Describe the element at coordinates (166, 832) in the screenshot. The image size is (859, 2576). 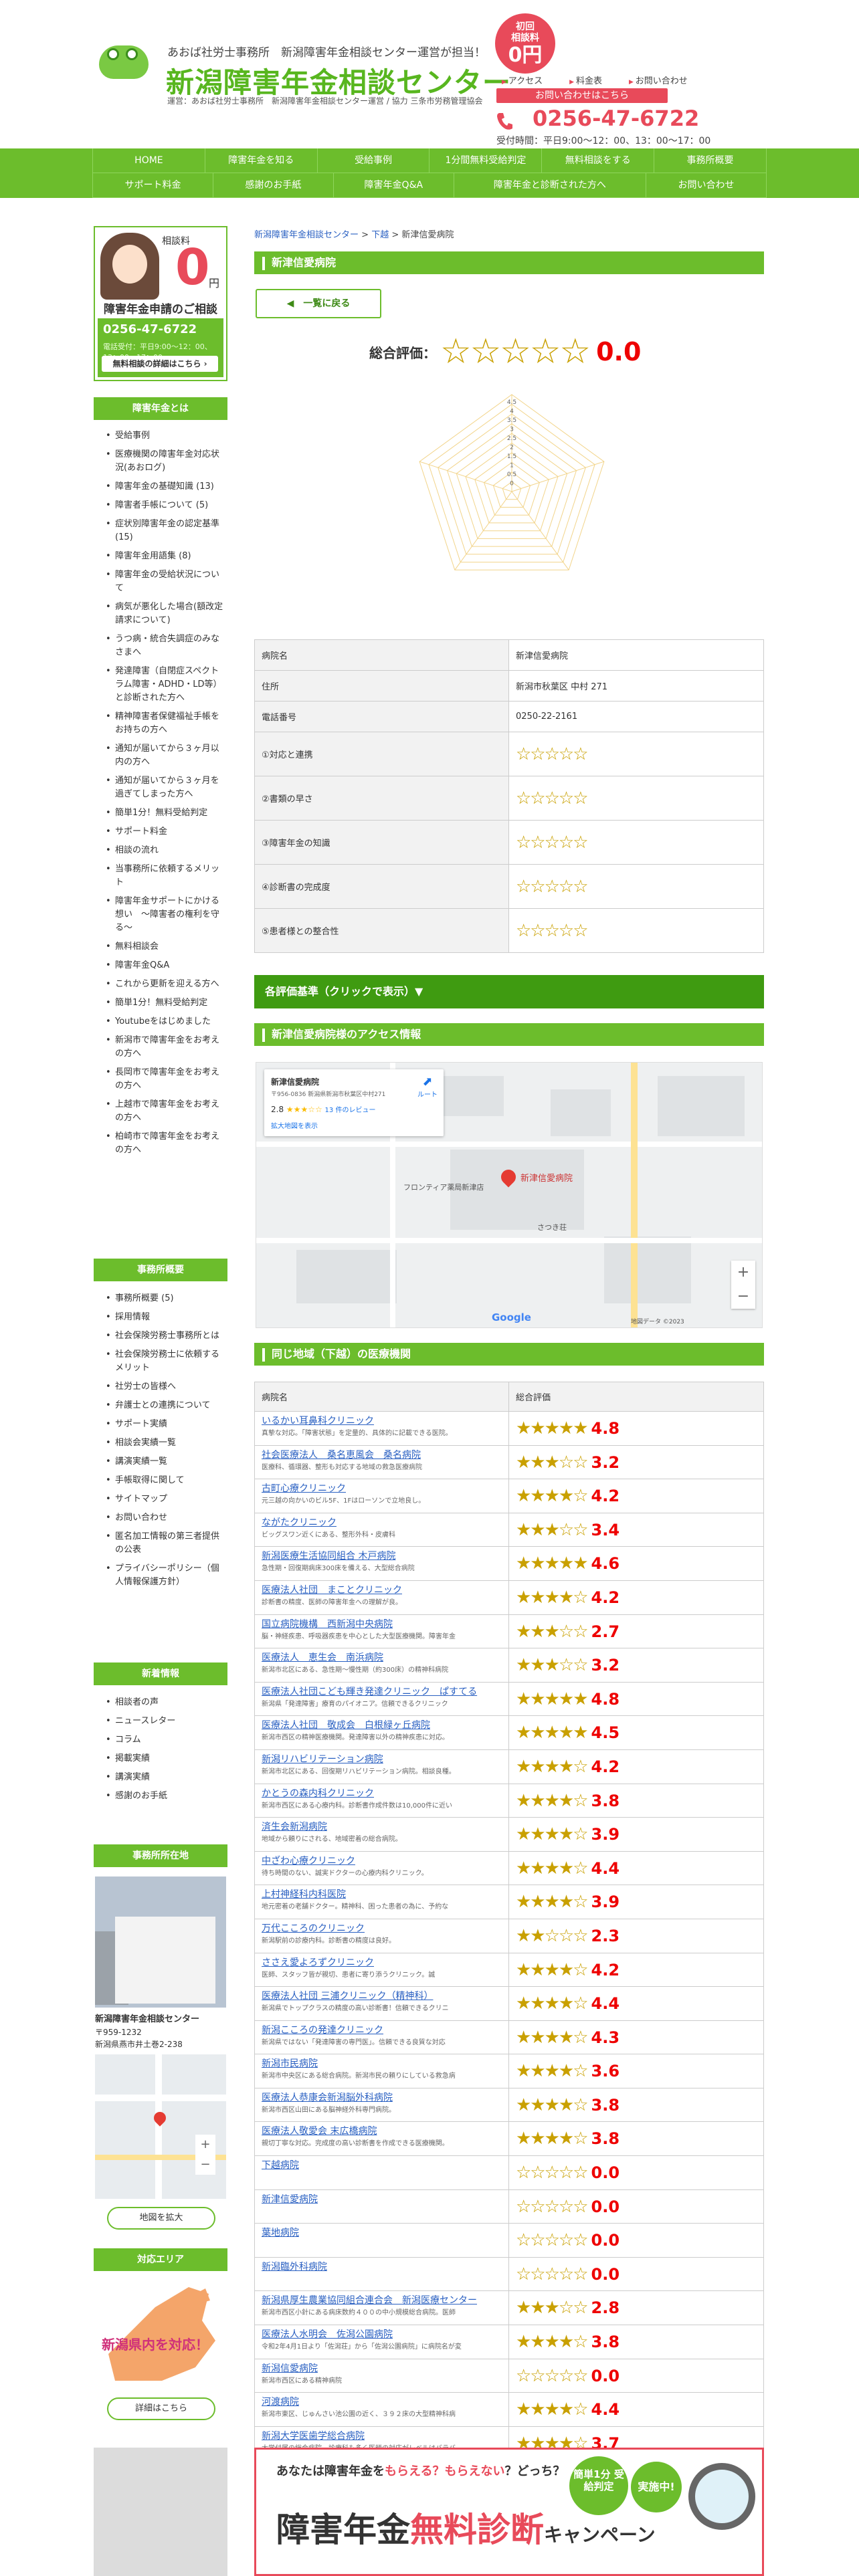
I see `sidebar-about-item: サポート料金` at that location.